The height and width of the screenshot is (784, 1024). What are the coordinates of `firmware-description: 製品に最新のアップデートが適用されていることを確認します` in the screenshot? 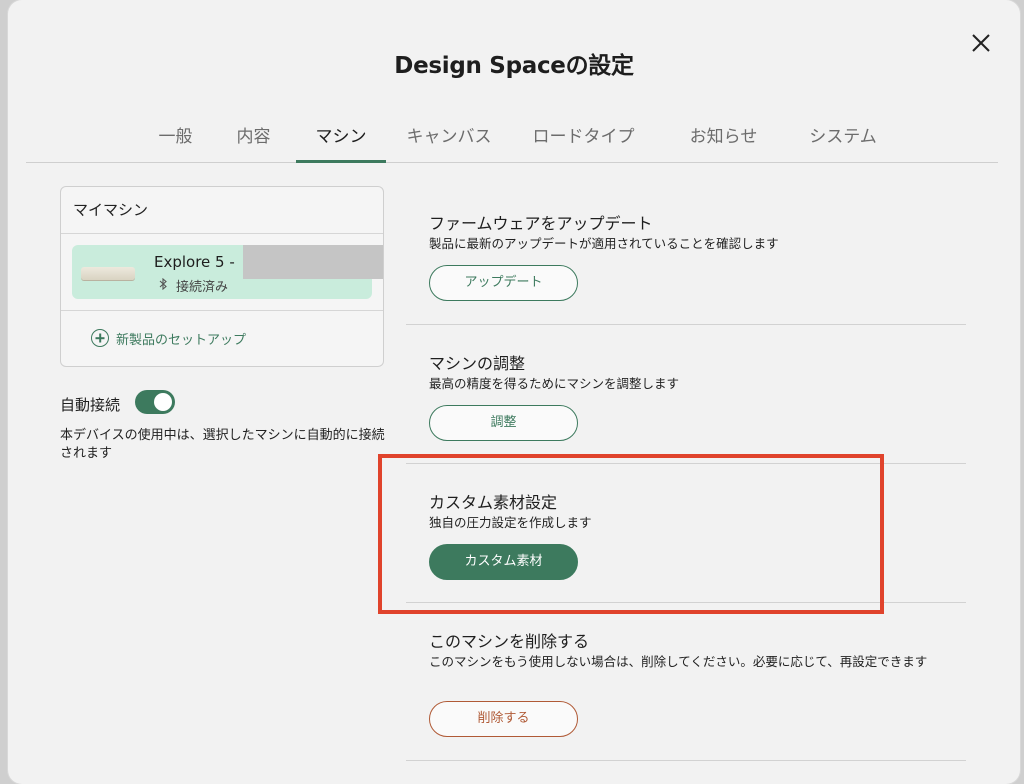 It's located at (604, 243).